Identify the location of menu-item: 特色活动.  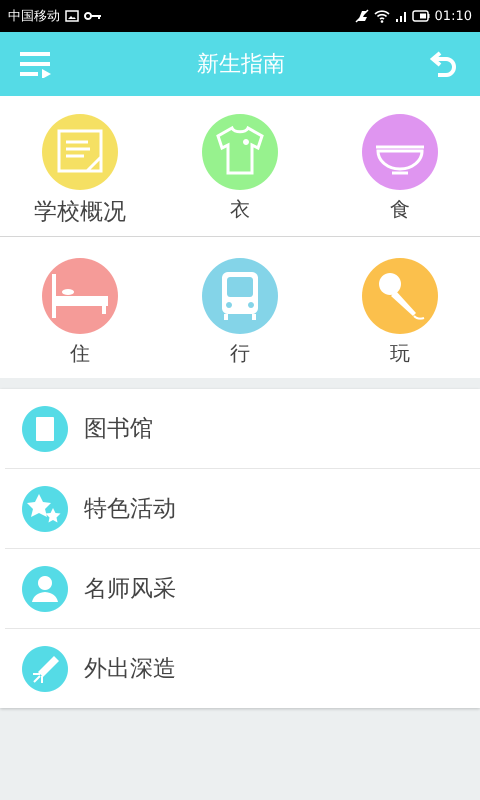
(242, 509).